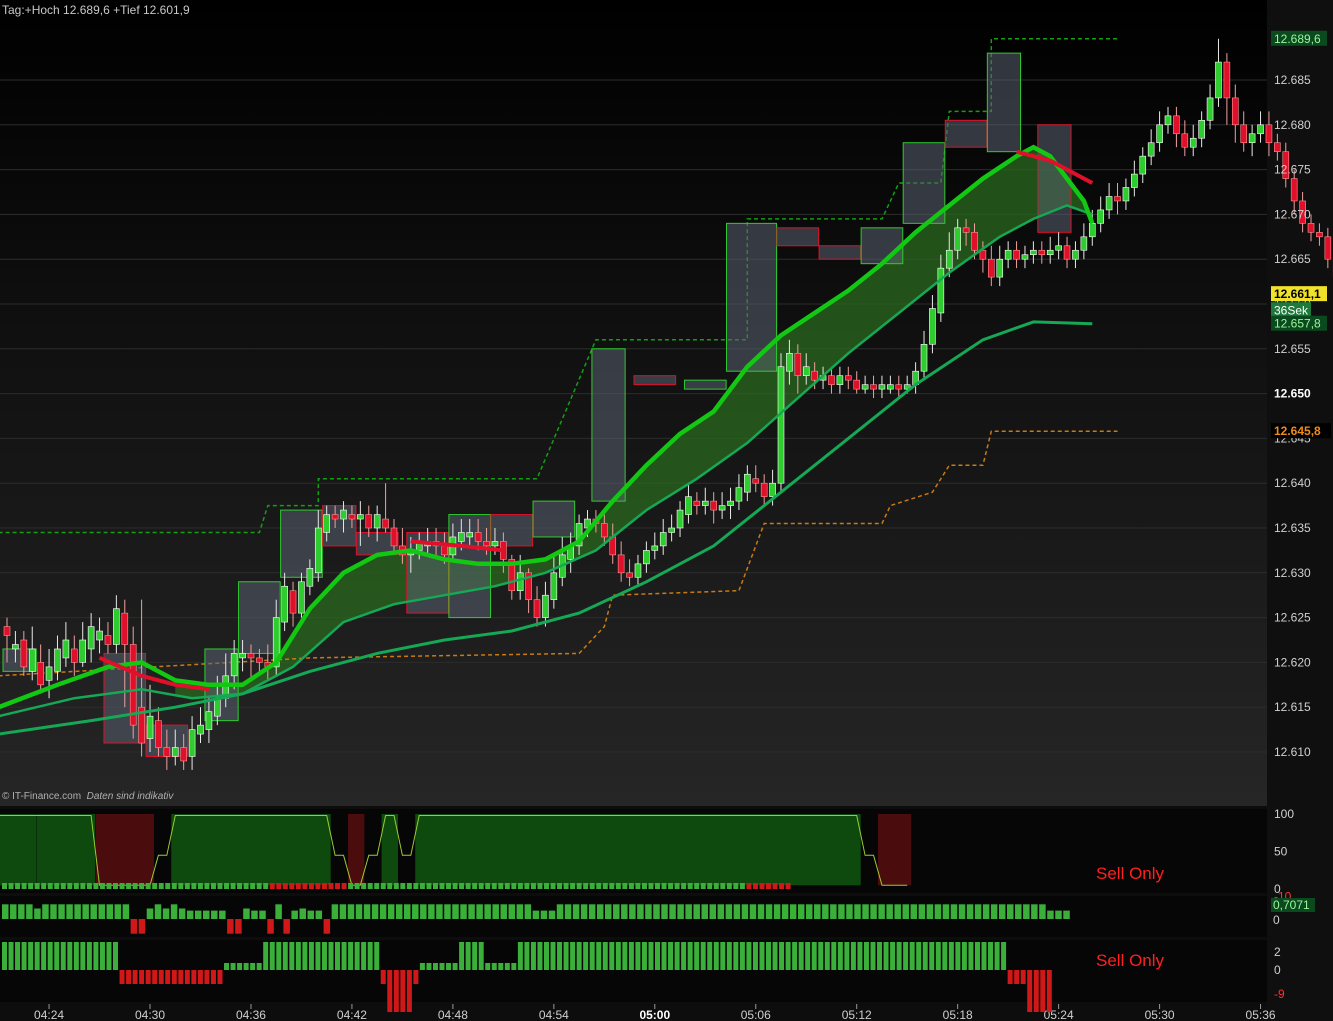 This screenshot has height=1021, width=1333. Describe the element at coordinates (1292, 394) in the screenshot. I see `price-tick-label: 12.650` at that location.